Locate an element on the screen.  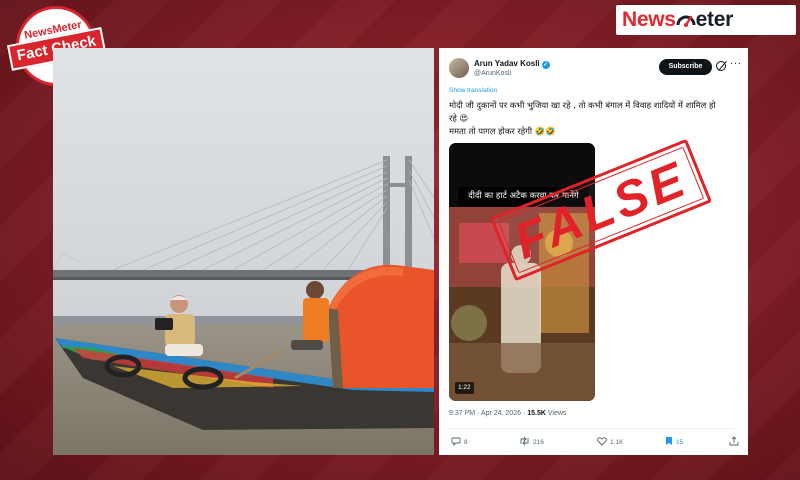
more-icon: ··· is located at coordinates (736, 63).